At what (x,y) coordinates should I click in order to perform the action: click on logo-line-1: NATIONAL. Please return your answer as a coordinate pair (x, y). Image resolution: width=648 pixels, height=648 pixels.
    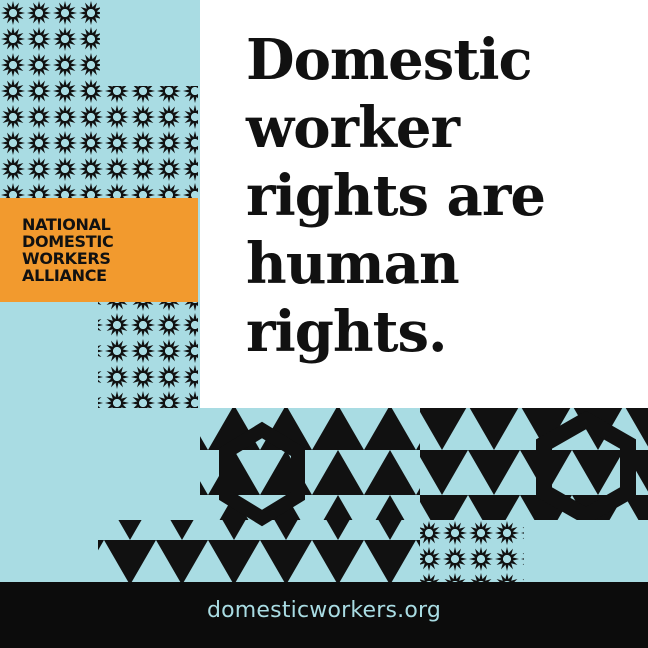
    Looking at the image, I should click on (66, 224).